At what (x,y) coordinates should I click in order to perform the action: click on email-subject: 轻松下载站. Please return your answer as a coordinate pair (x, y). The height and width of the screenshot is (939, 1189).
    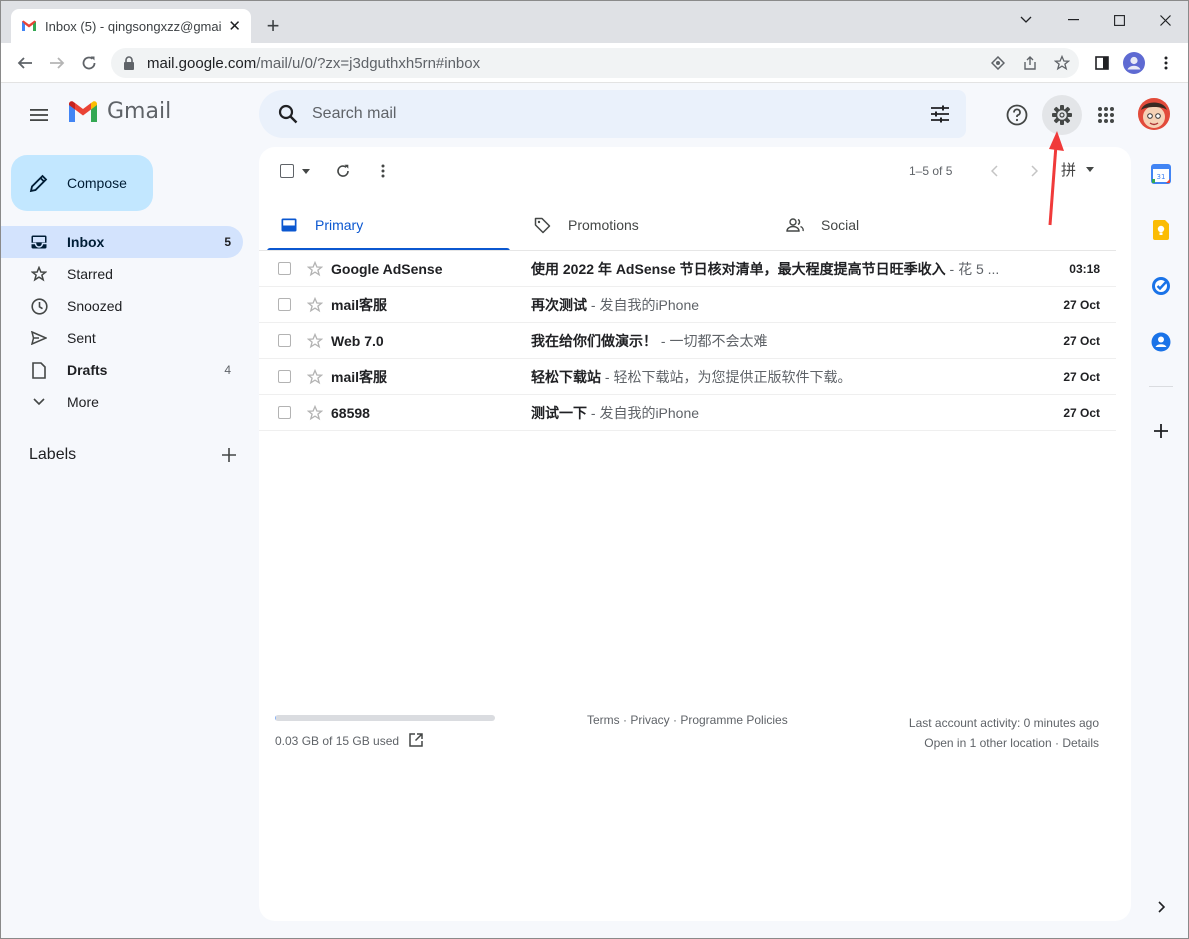
    Looking at the image, I should click on (566, 376).